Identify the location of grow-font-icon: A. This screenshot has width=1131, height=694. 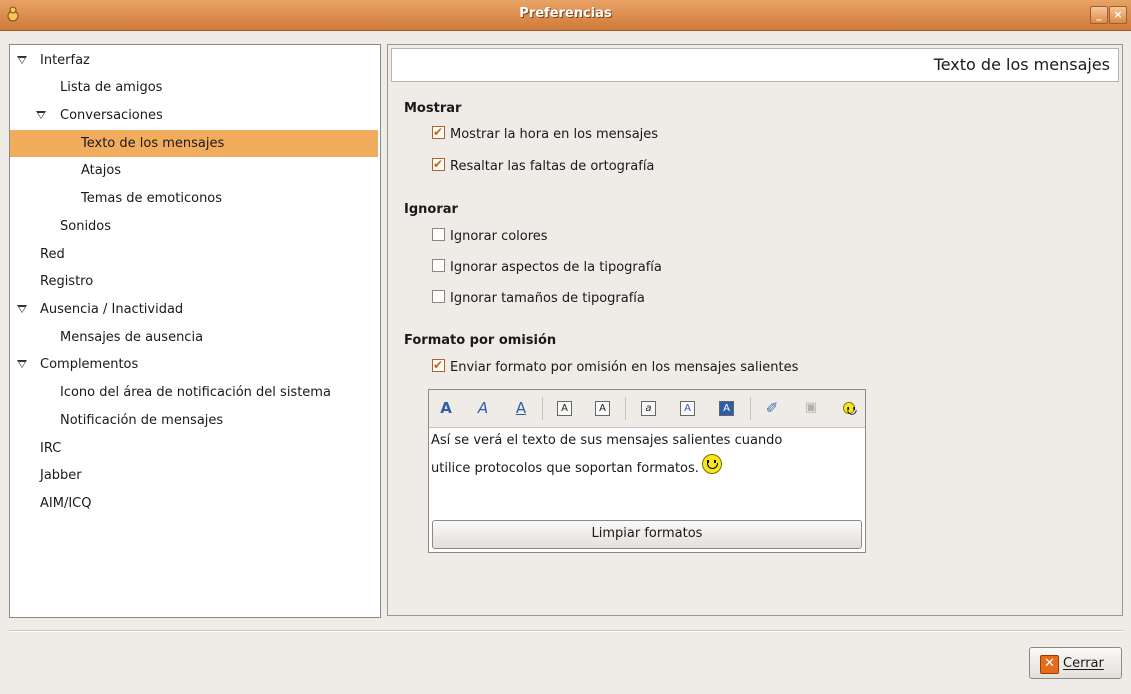
(564, 408).